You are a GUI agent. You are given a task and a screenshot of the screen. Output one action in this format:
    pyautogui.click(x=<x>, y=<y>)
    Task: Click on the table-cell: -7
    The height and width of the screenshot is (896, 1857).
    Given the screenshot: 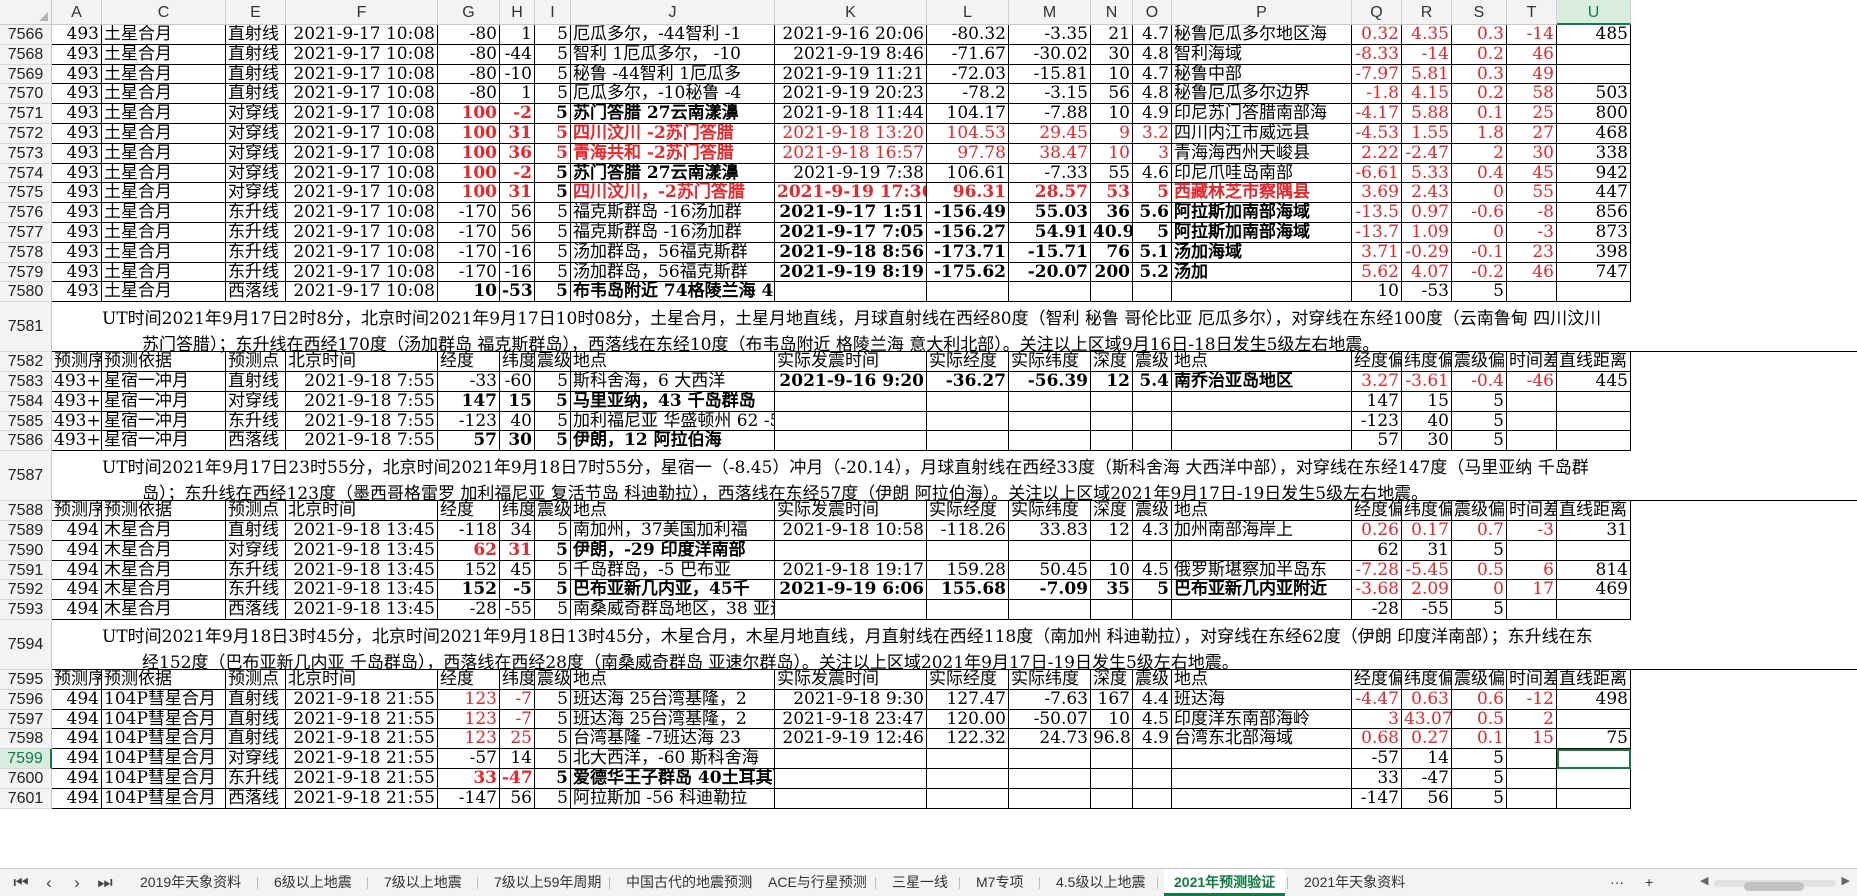 What is the action you would take?
    pyautogui.click(x=517, y=719)
    